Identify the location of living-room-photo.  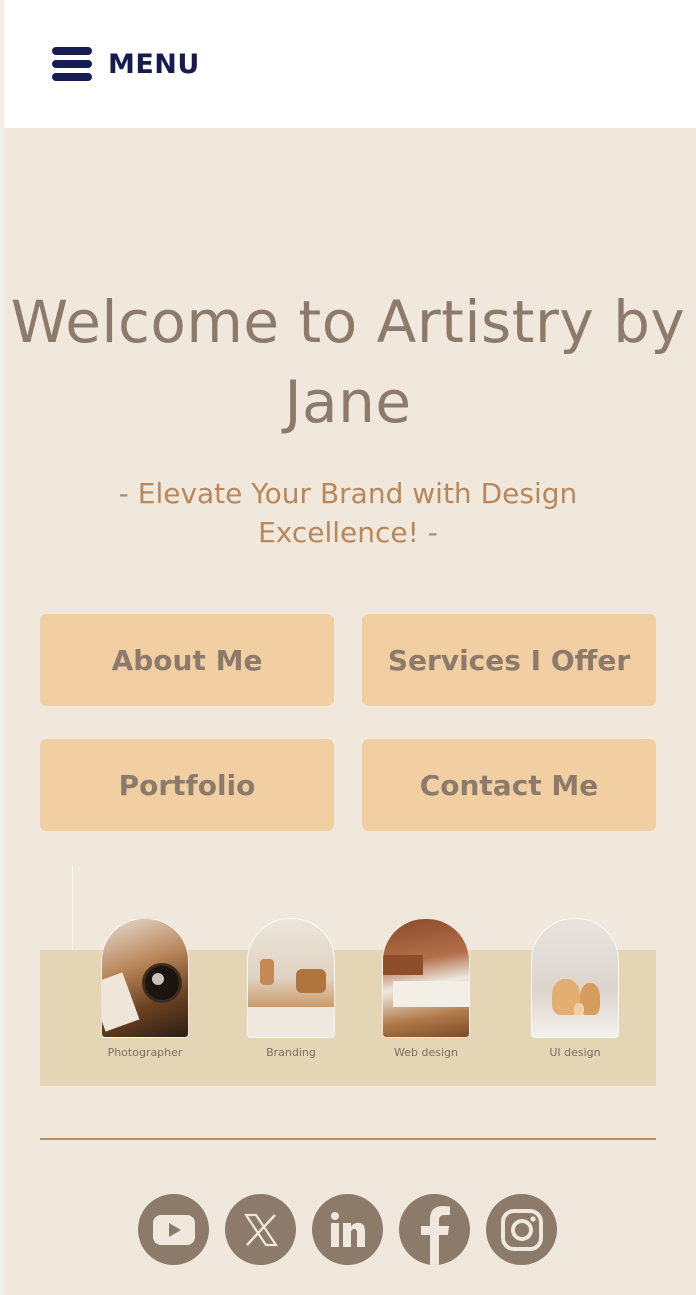
(426, 978).